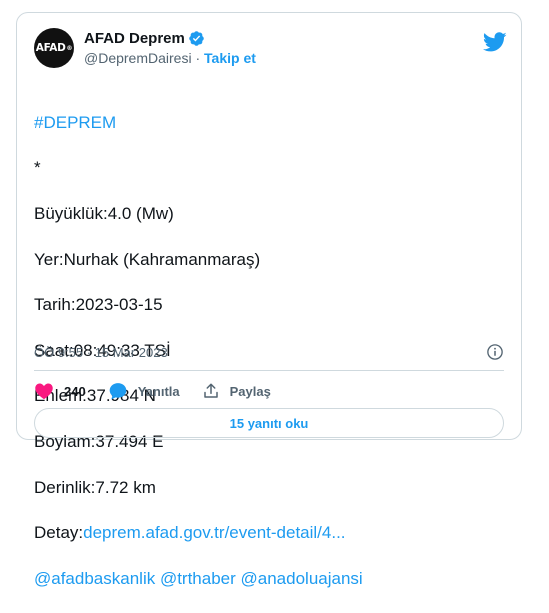  Describe the element at coordinates (250, 391) in the screenshot. I see `share-label: Paylaş` at that location.